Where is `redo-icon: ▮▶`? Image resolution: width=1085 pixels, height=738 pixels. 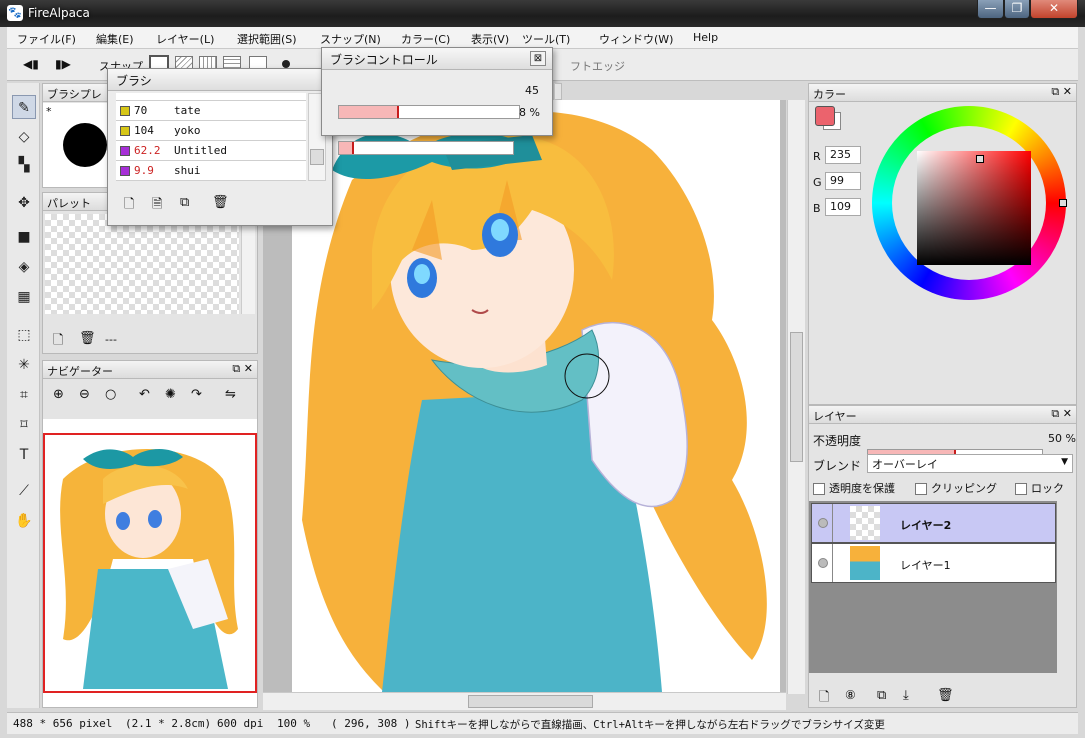 redo-icon: ▮▶ is located at coordinates (63, 64).